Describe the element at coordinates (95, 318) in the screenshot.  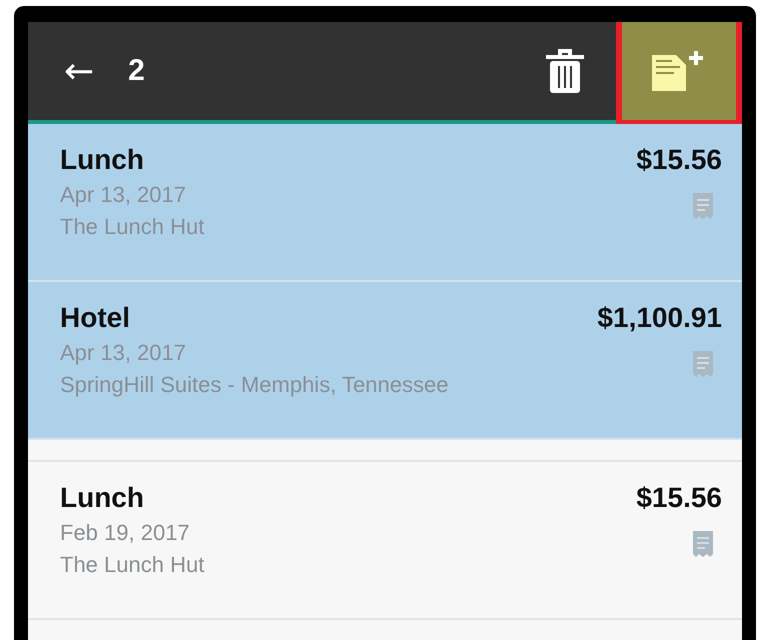
I see `expense-title: Hotel` at that location.